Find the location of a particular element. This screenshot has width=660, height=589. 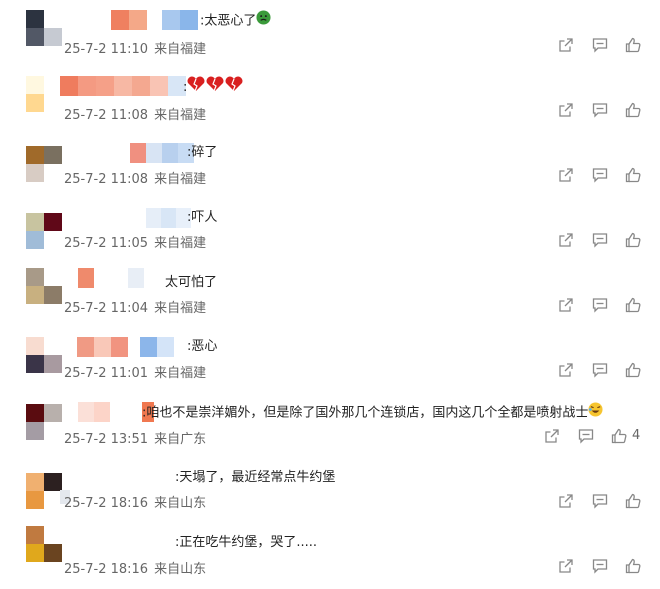

laugh-cry-emoji-icon is located at coordinates (595, 413).